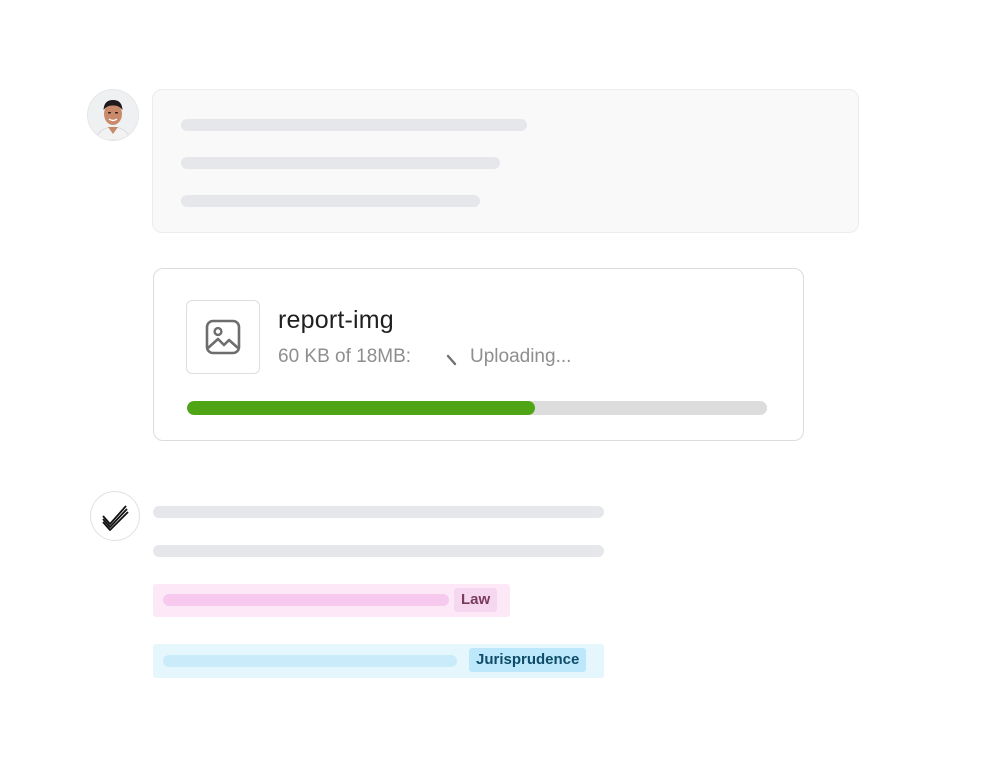  I want to click on double-check-icon, so click(115, 518).